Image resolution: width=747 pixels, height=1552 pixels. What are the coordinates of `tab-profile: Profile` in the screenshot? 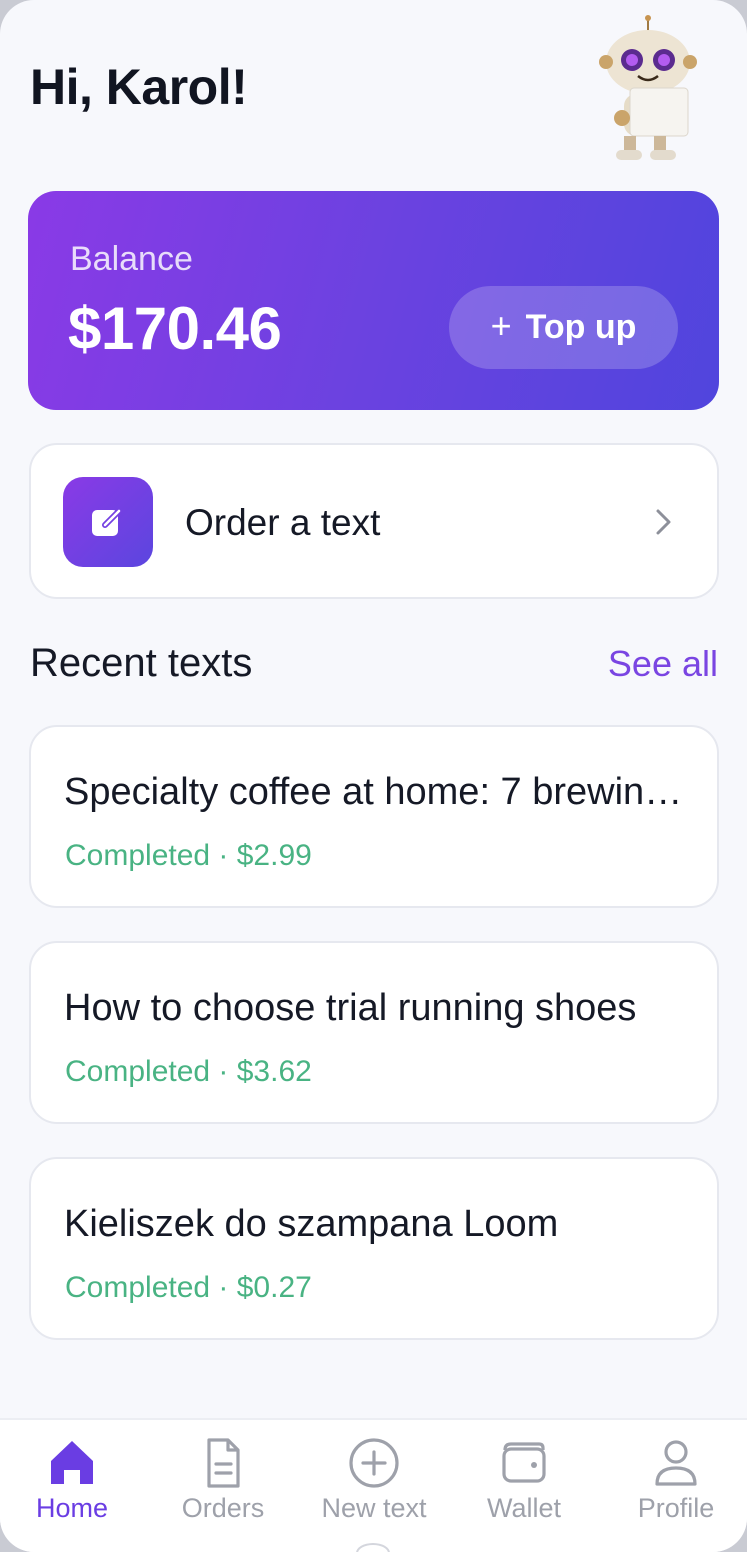 It's located at (674, 1486).